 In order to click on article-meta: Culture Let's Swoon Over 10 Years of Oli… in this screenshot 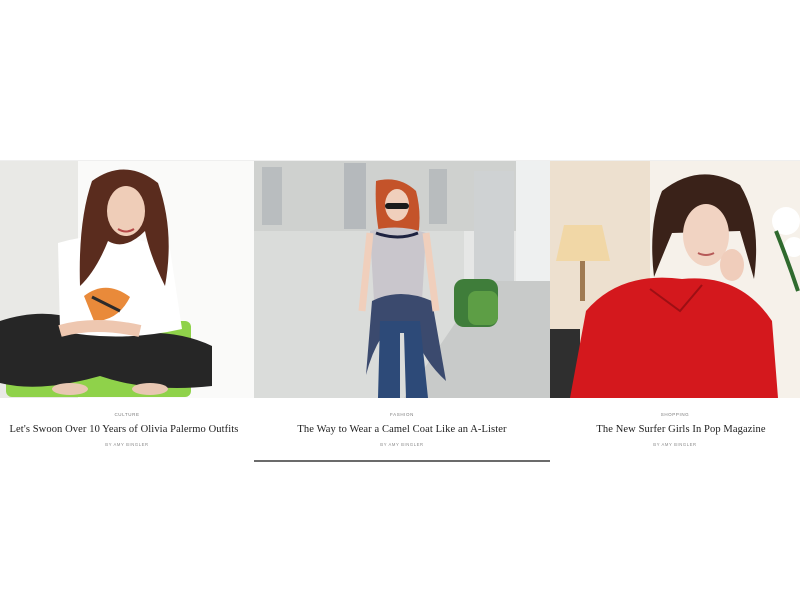, I will do `click(127, 429)`.